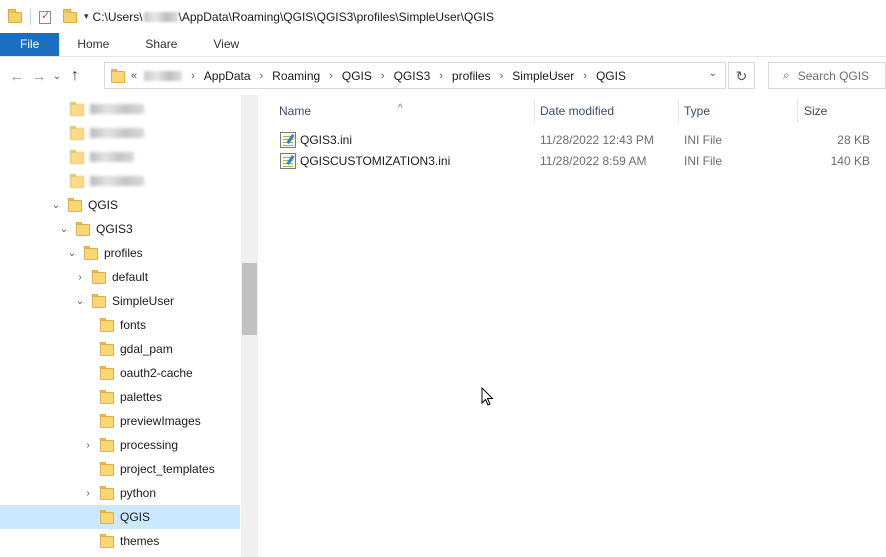  I want to click on sort-ascending-icon: ^, so click(400, 108).